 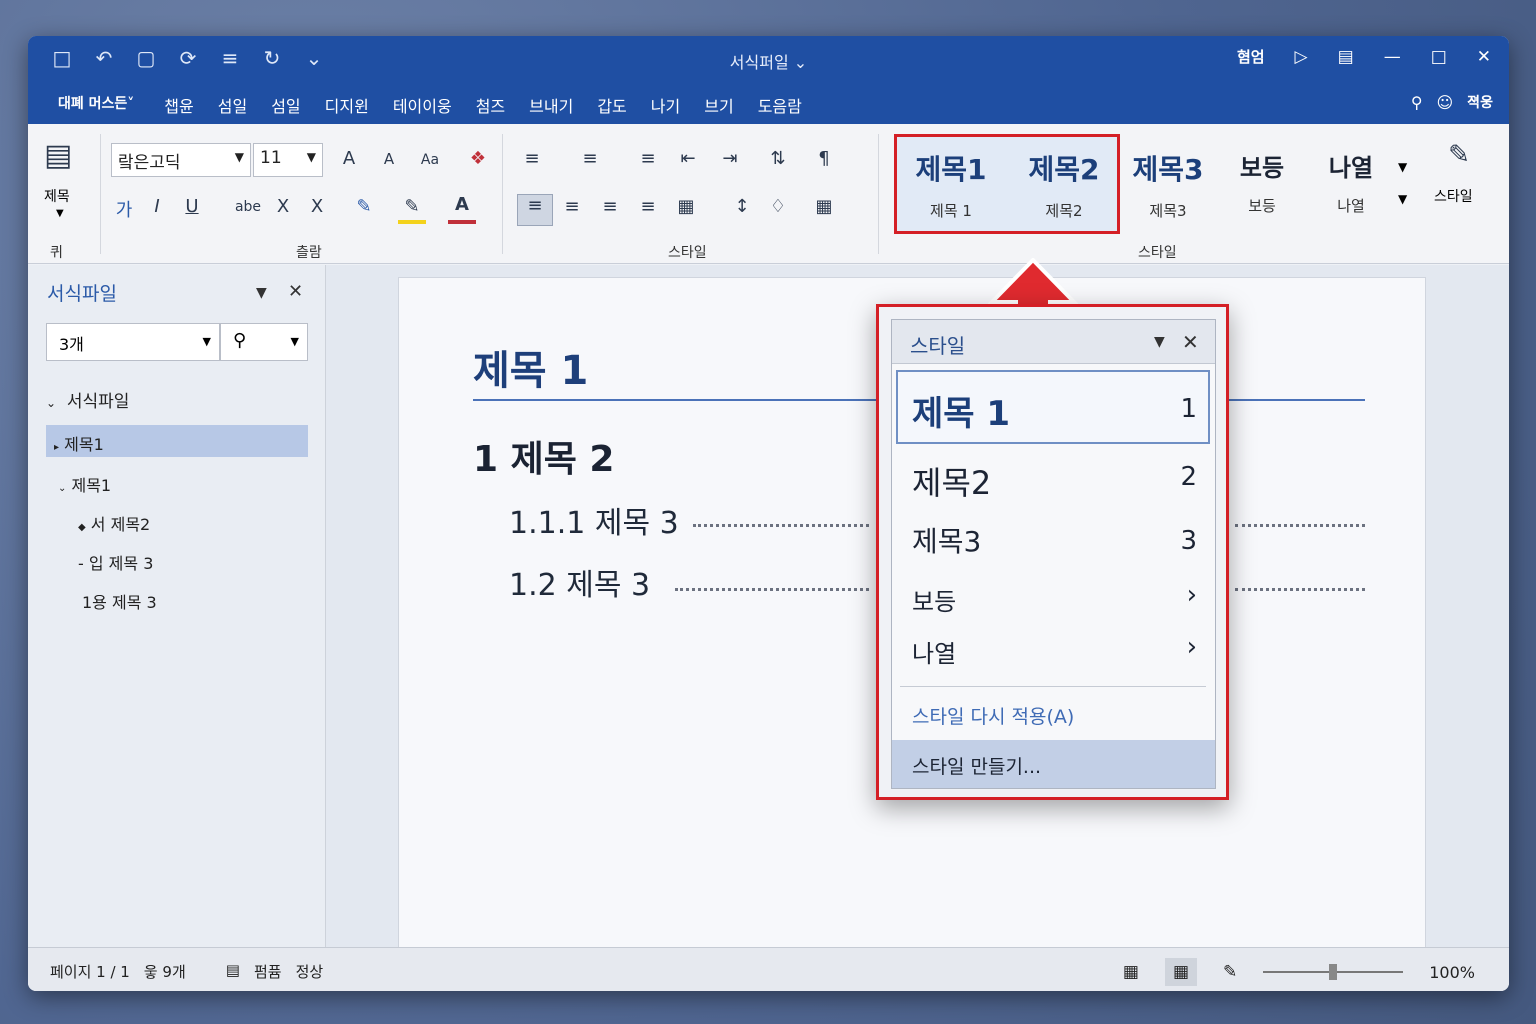 I want to click on tab-home: 챕윤, so click(x=178, y=105).